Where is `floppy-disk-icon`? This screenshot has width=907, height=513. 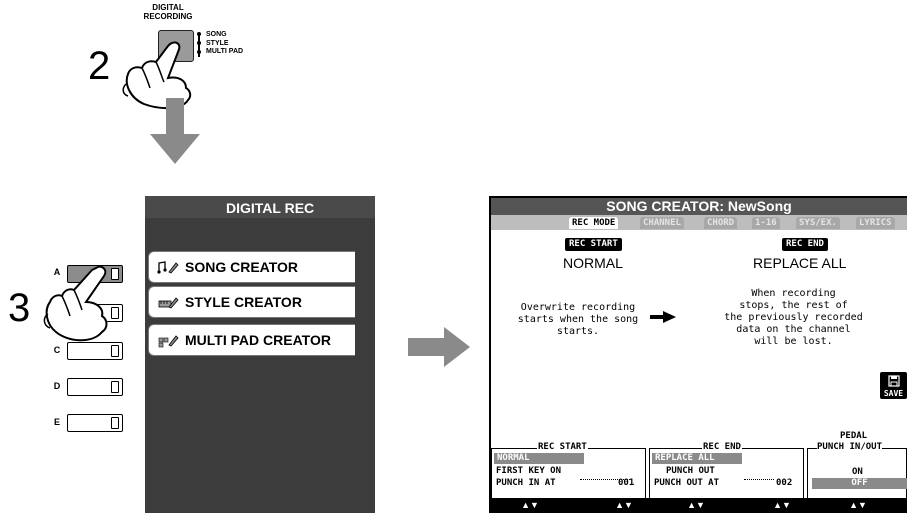 floppy-disk-icon is located at coordinates (893, 381).